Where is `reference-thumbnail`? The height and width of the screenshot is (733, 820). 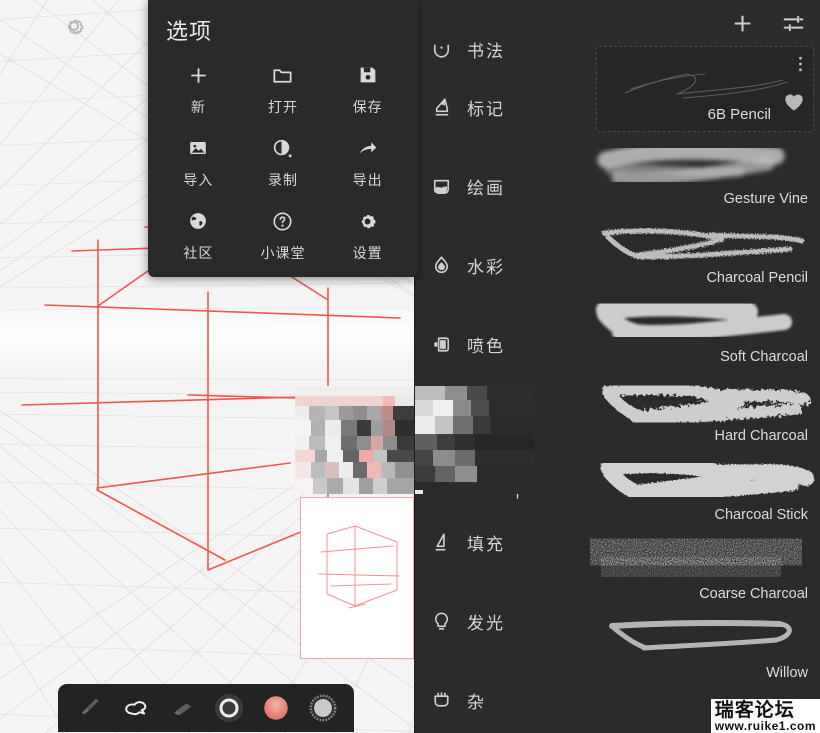 reference-thumbnail is located at coordinates (357, 578).